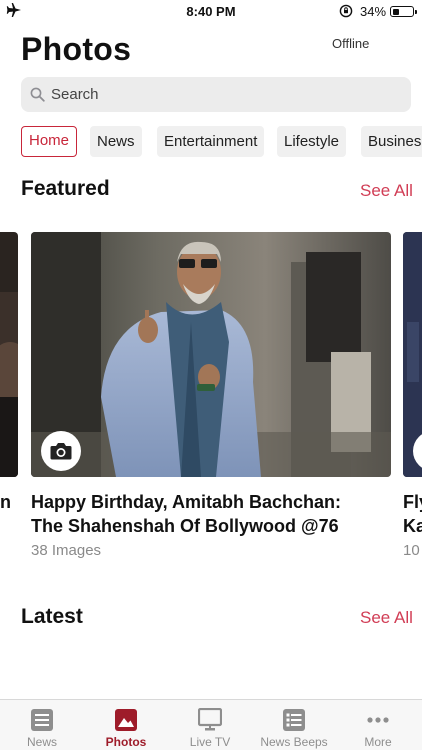 The height and width of the screenshot is (750, 422). Describe the element at coordinates (126, 742) in the screenshot. I see `tabbar-label: Photos` at that location.